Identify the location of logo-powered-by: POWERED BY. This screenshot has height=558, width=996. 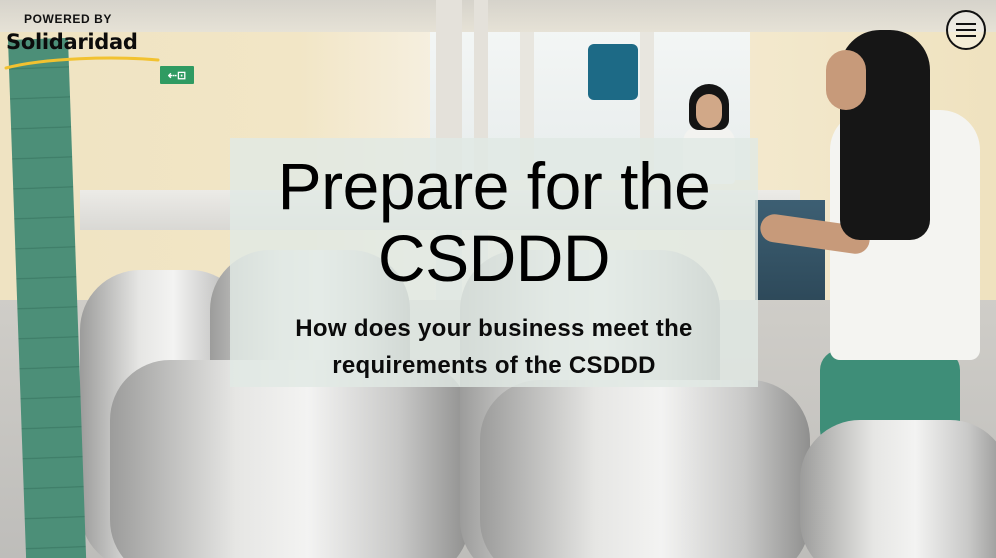
(68, 19).